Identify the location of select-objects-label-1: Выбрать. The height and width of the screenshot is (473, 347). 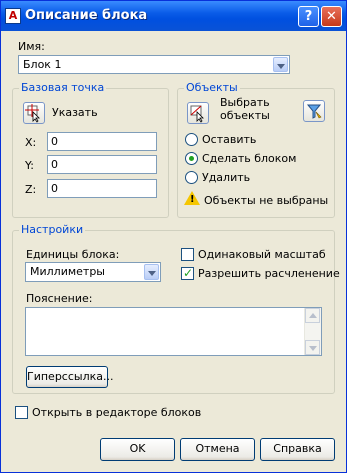
(245, 102).